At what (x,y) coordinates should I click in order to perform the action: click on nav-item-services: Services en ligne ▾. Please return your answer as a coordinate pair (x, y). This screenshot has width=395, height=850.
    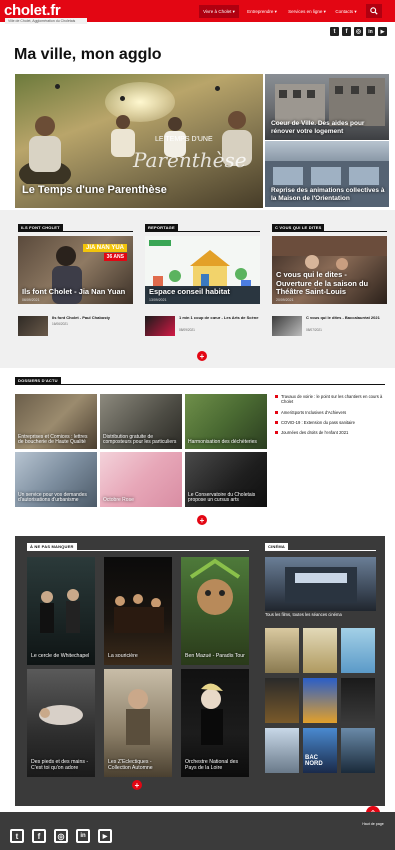
    Looking at the image, I should click on (307, 11).